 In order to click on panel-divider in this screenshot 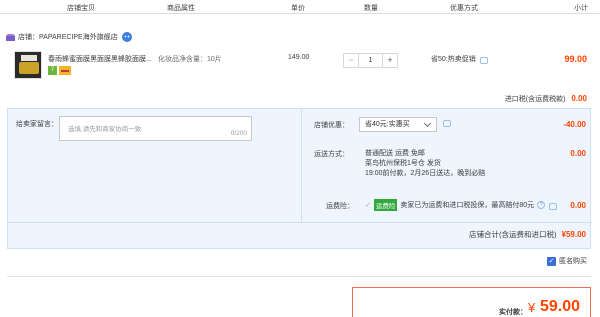, I will do `click(300, 222)`.